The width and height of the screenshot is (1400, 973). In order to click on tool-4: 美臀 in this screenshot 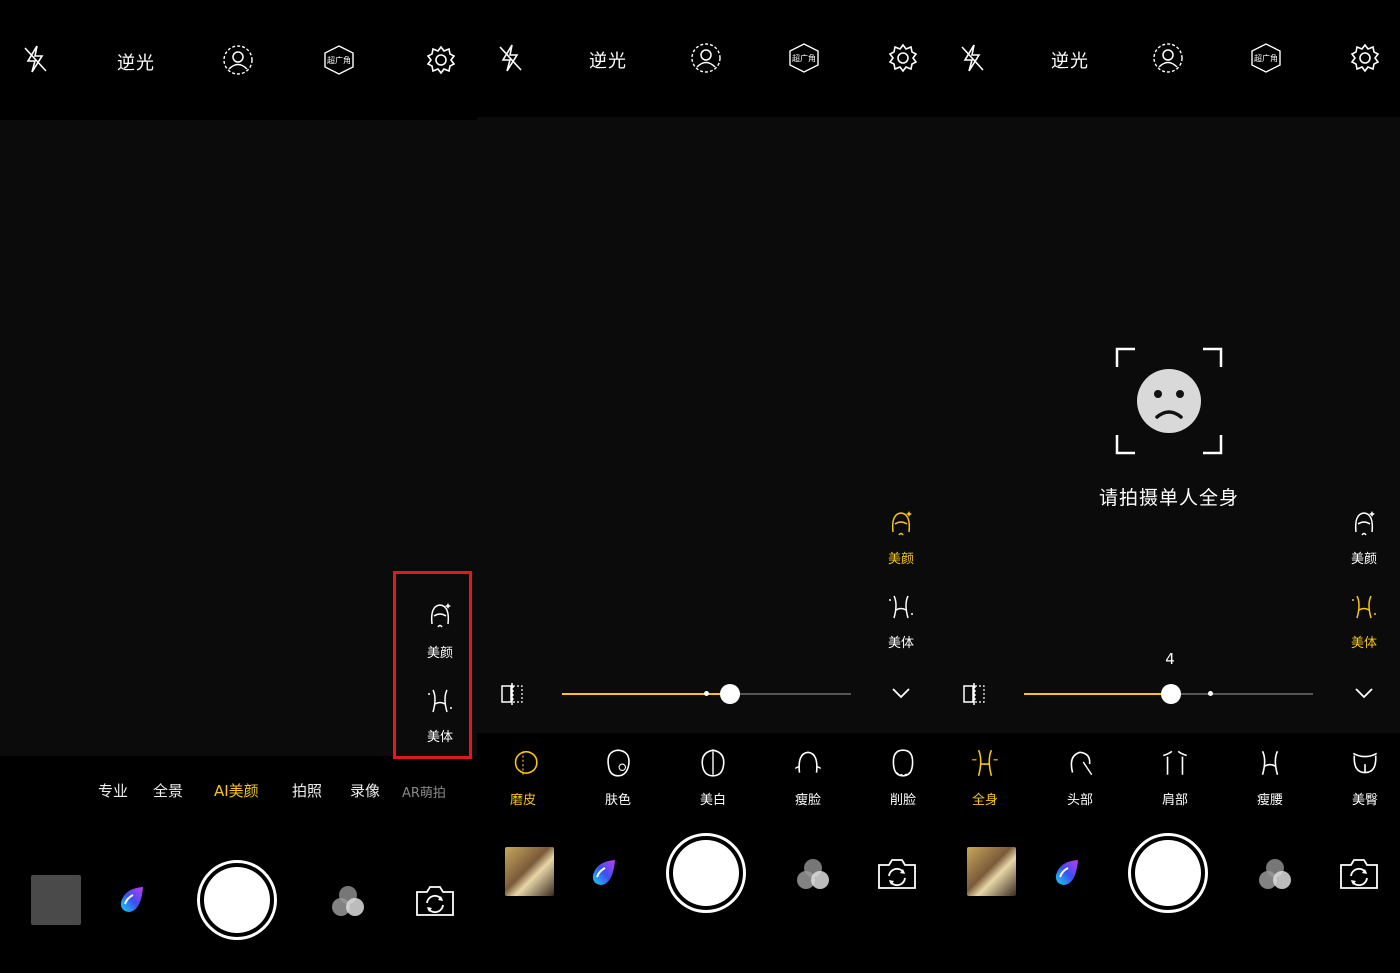, I will do `click(1365, 777)`.